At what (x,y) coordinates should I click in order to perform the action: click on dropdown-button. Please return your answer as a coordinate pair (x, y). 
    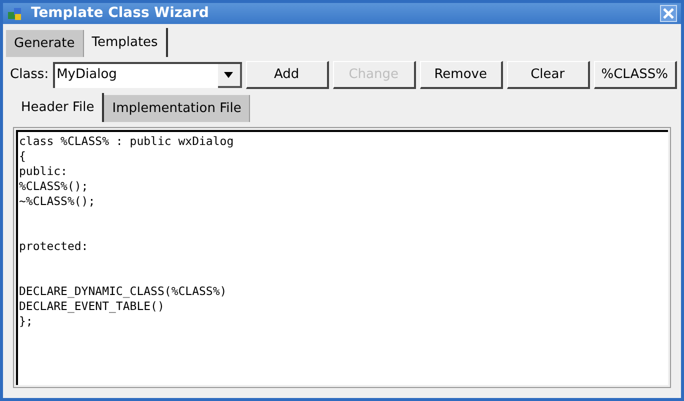
    Looking at the image, I should click on (230, 76).